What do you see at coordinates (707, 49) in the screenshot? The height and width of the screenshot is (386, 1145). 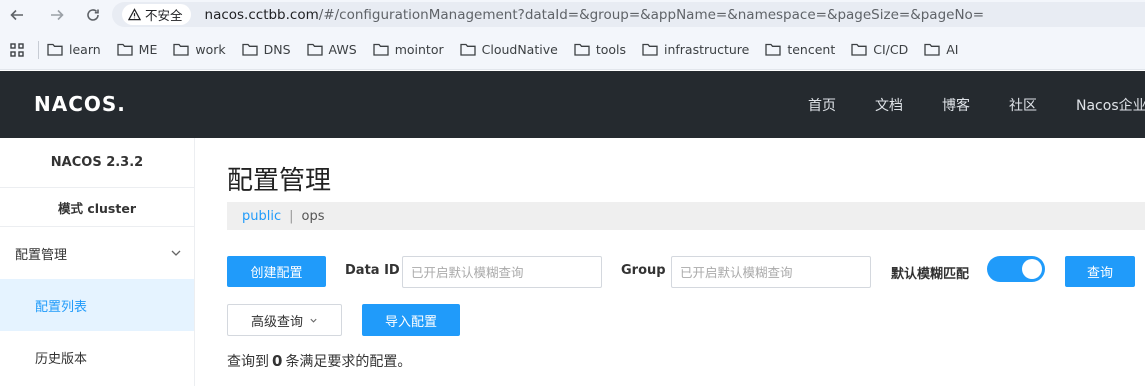 I see `bookmark-label: infrastructure` at bounding box center [707, 49].